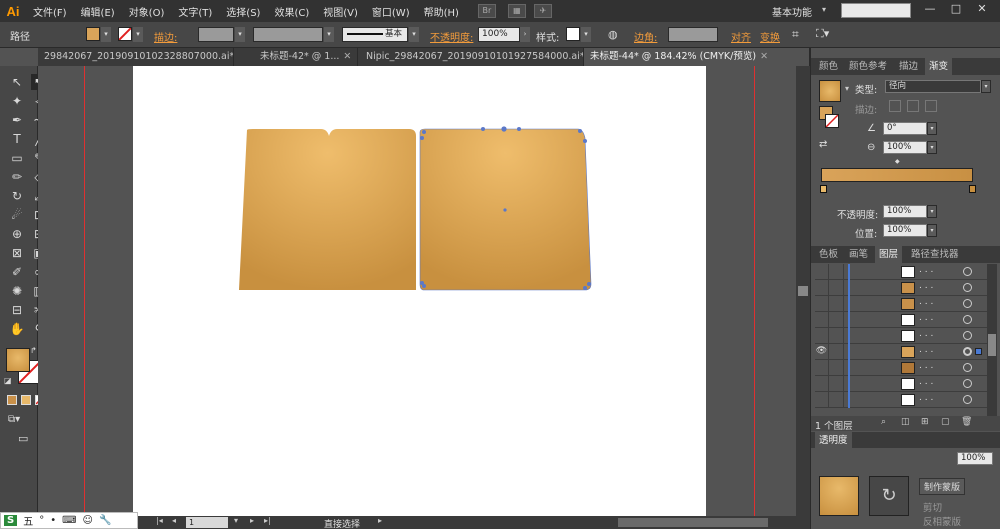 This screenshot has width=1000, height=529. What do you see at coordinates (935, 254) in the screenshot?
I see `tab-pathfinder: 路径查找器` at bounding box center [935, 254].